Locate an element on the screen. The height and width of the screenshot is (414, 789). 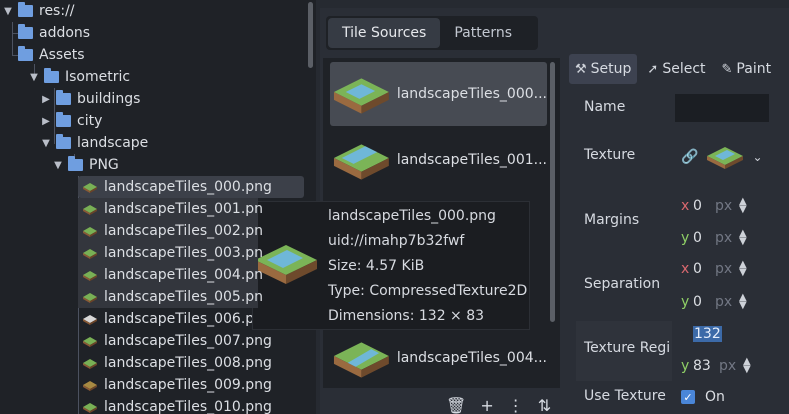
tree-item-label: Isometric is located at coordinates (98, 77).